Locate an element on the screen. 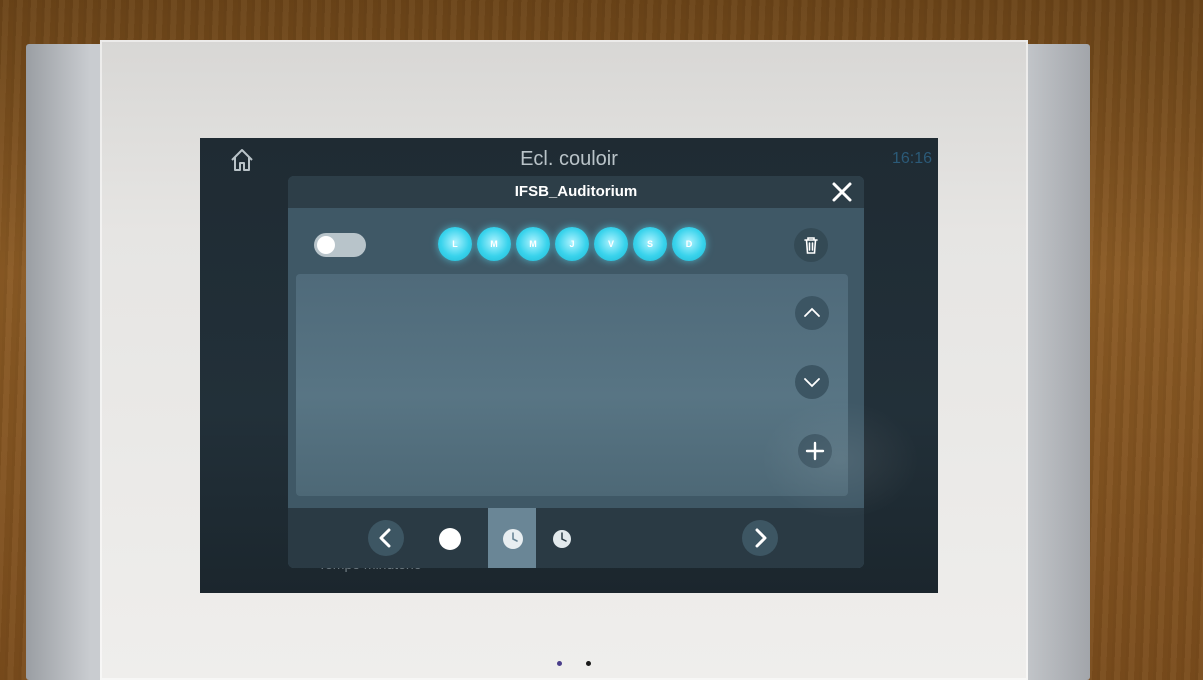 The width and height of the screenshot is (1203, 680). chevron-down-icon is located at coordinates (812, 383).